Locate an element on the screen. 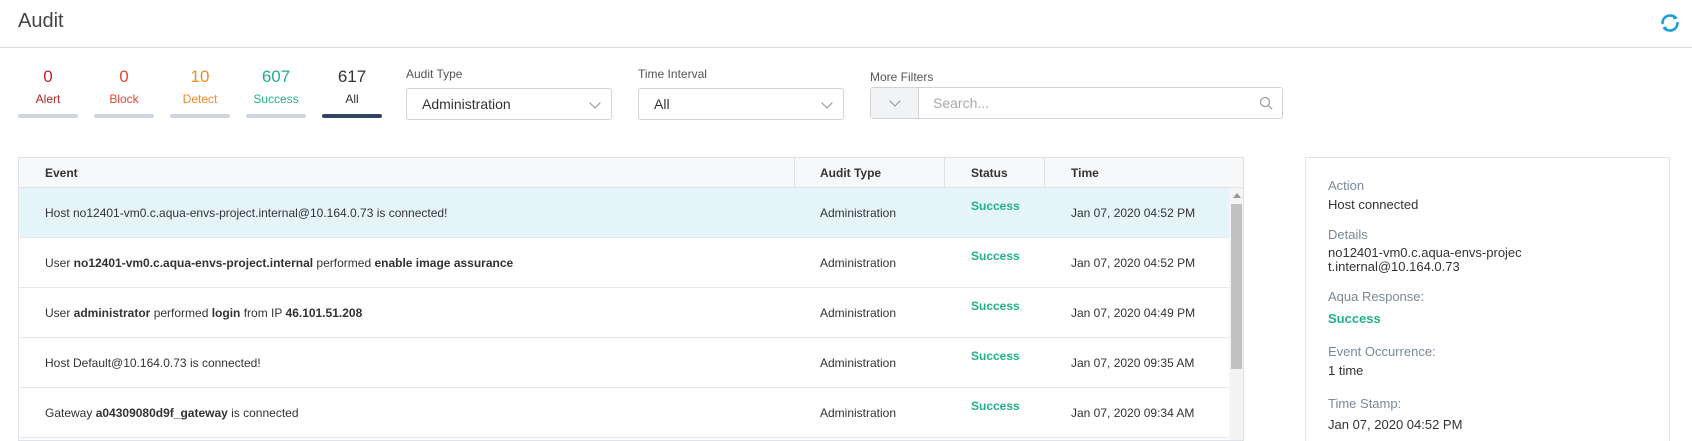 This screenshot has width=1692, height=441. counter-all: 617 All is located at coordinates (352, 92).